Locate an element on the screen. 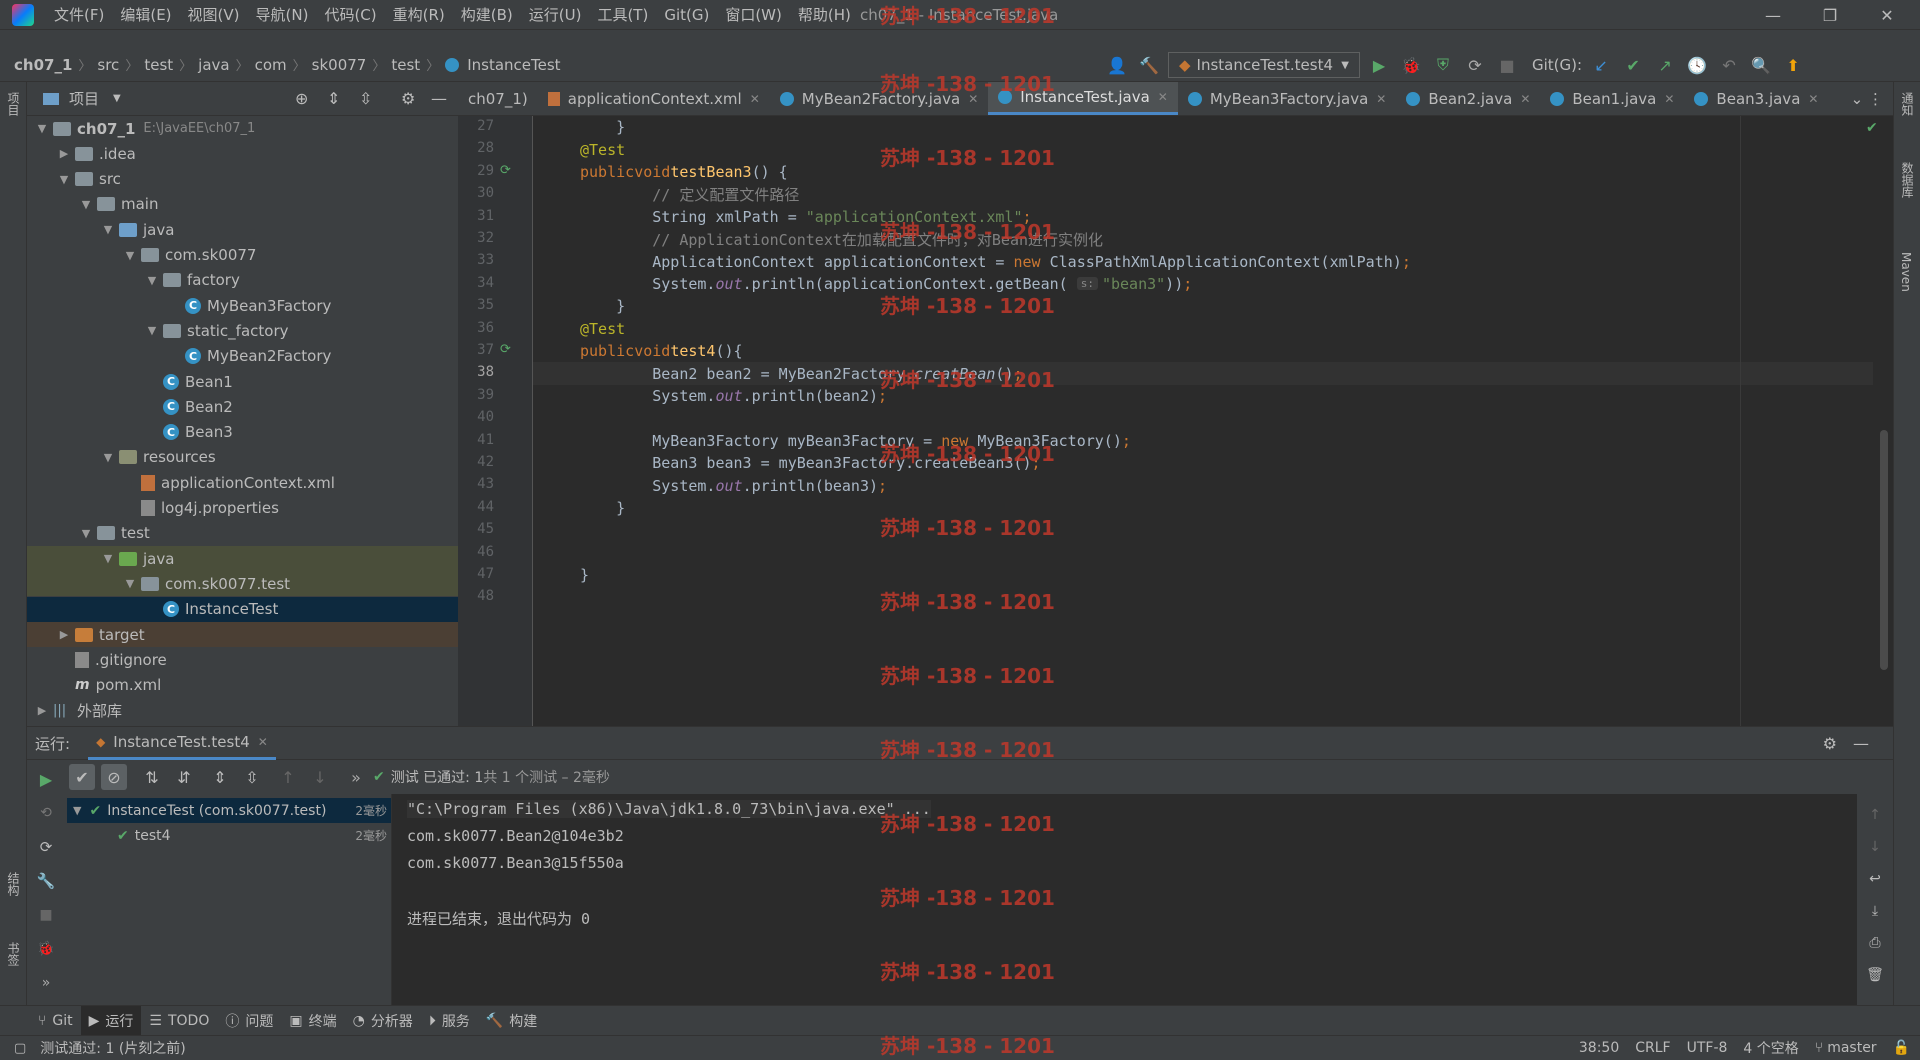  crumb-class: InstanceTest is located at coordinates (513, 65).